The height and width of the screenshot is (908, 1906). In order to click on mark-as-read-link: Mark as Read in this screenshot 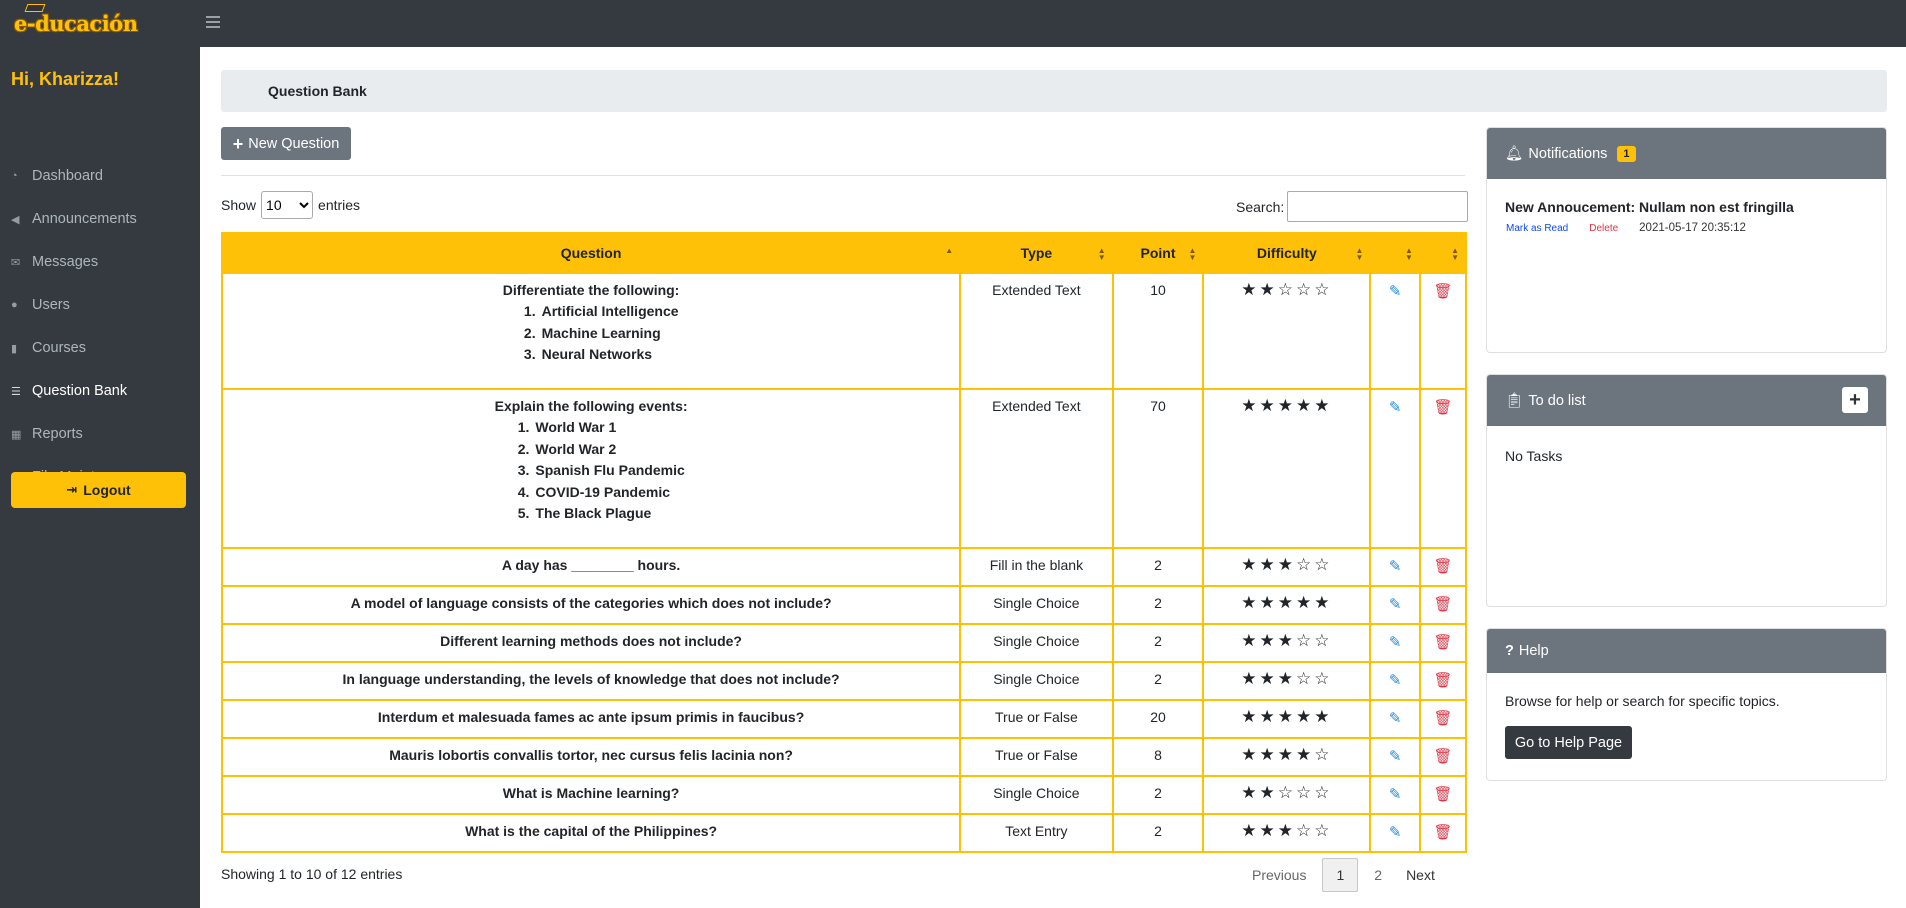, I will do `click(1537, 228)`.